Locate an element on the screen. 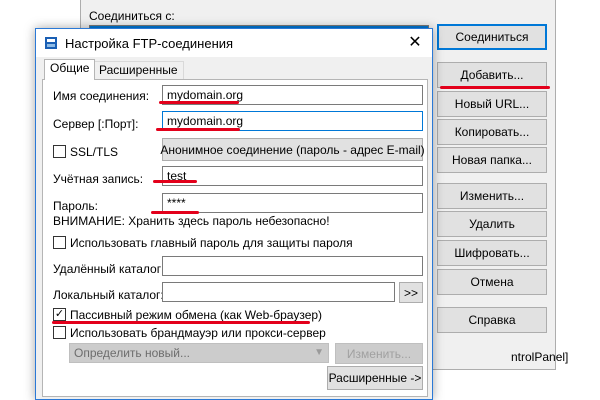 Image resolution: width=600 pixels, height=400 pixels. delete-button: Удалить is located at coordinates (492, 224).